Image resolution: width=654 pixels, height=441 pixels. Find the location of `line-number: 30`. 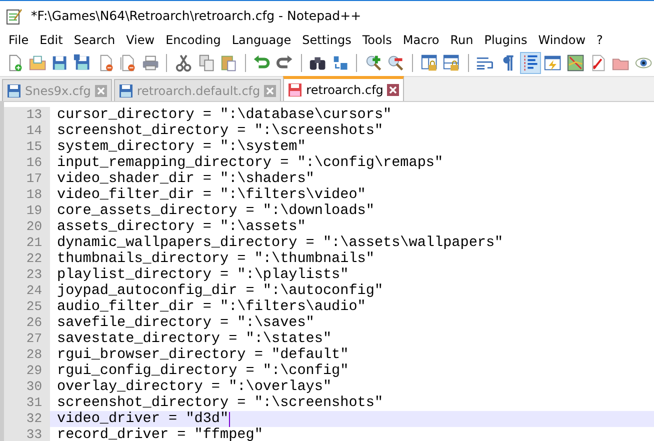

line-number: 30 is located at coordinates (27, 387).